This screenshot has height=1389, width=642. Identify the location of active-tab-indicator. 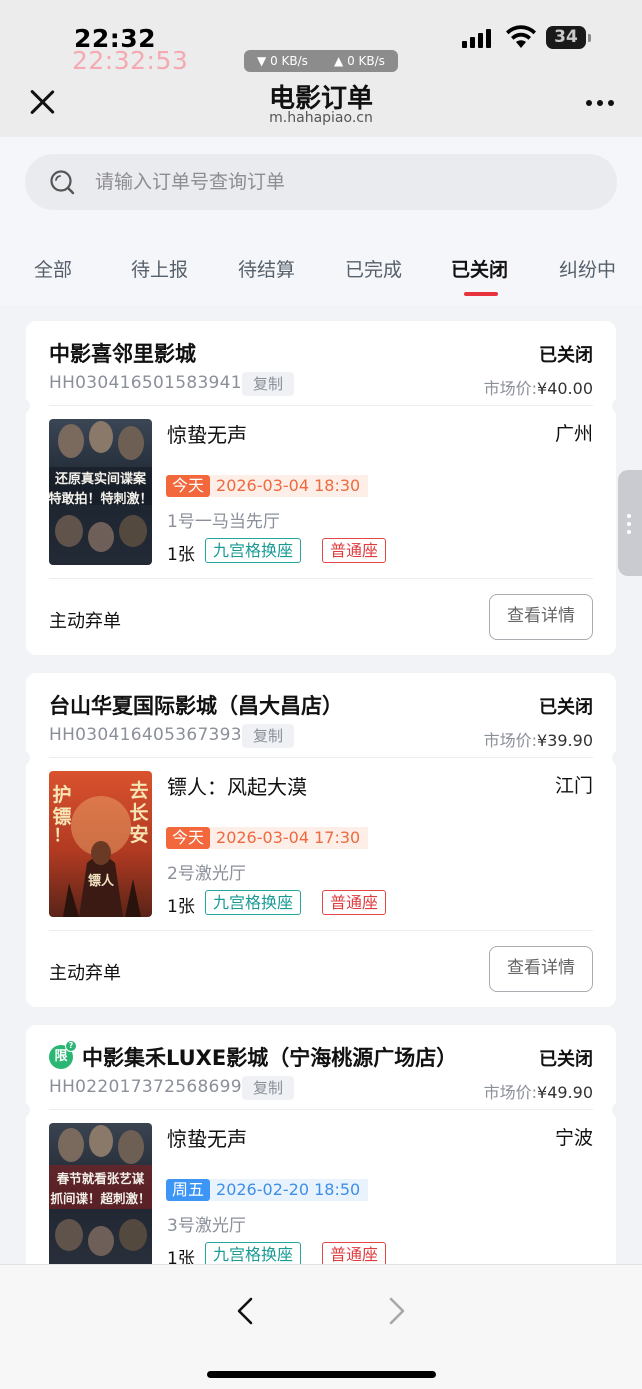
(481, 294).